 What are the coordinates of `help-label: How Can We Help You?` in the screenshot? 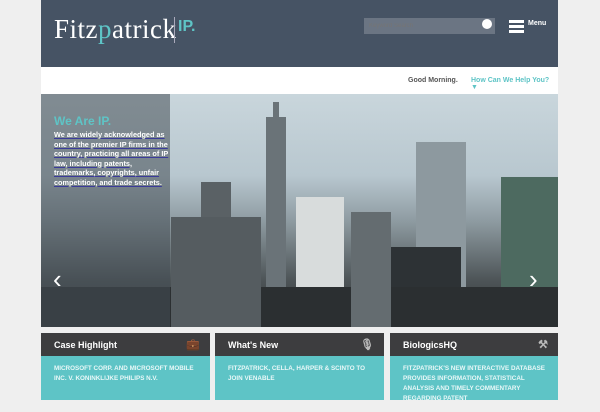 It's located at (510, 80).